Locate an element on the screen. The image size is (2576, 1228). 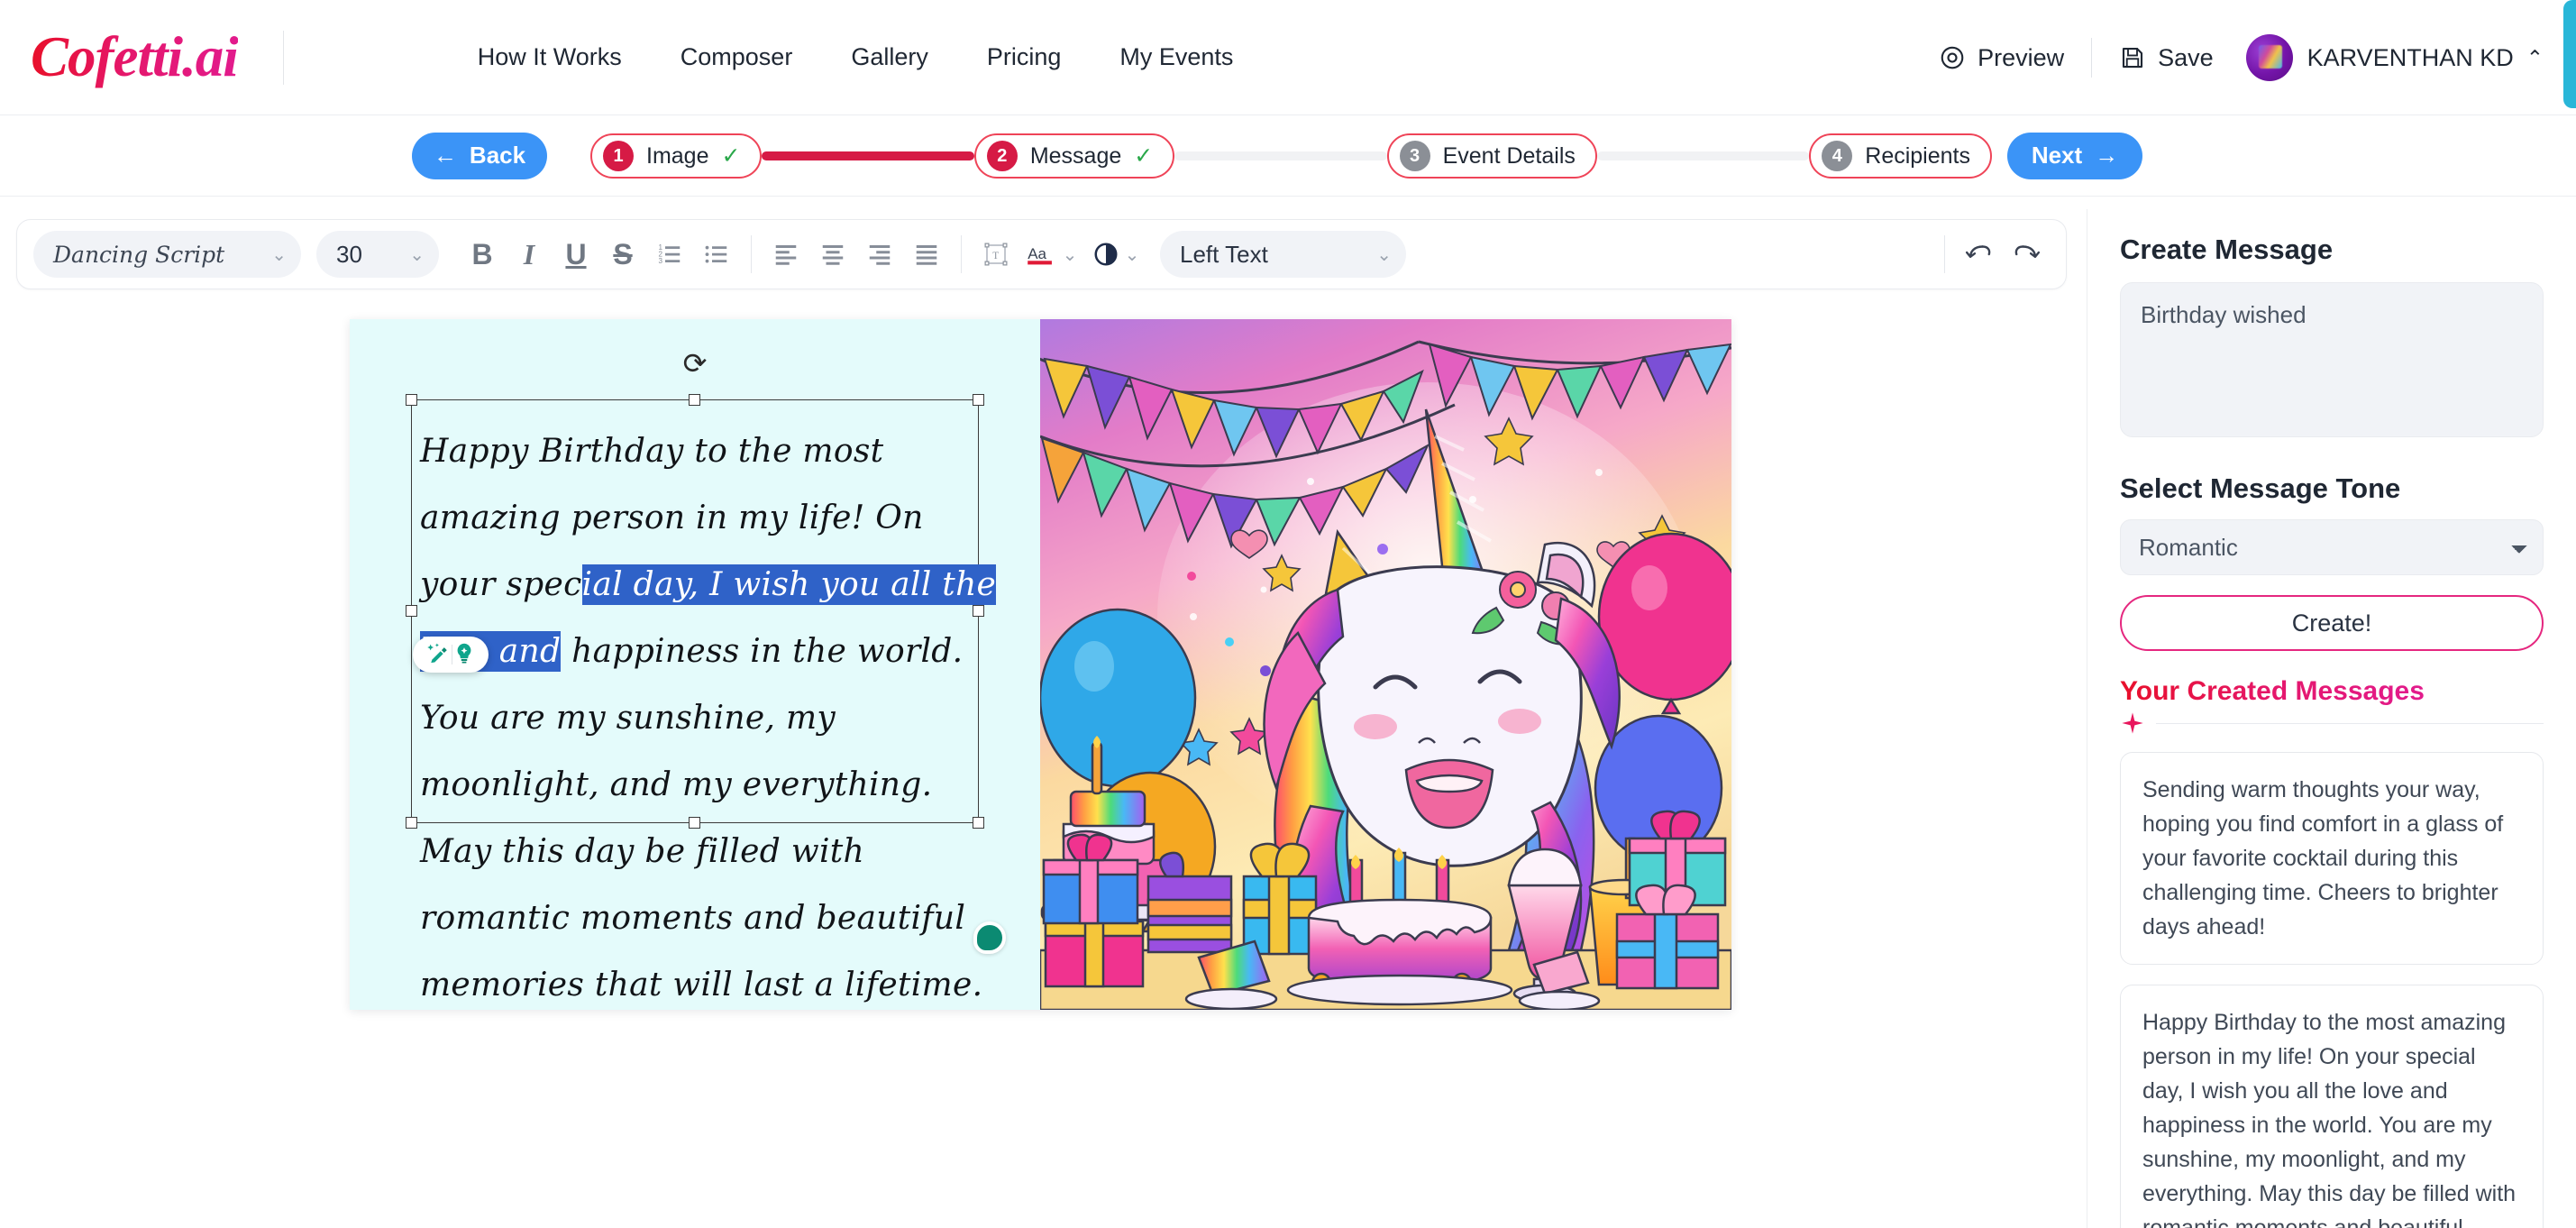
save-button: Save is located at coordinates (2166, 58).